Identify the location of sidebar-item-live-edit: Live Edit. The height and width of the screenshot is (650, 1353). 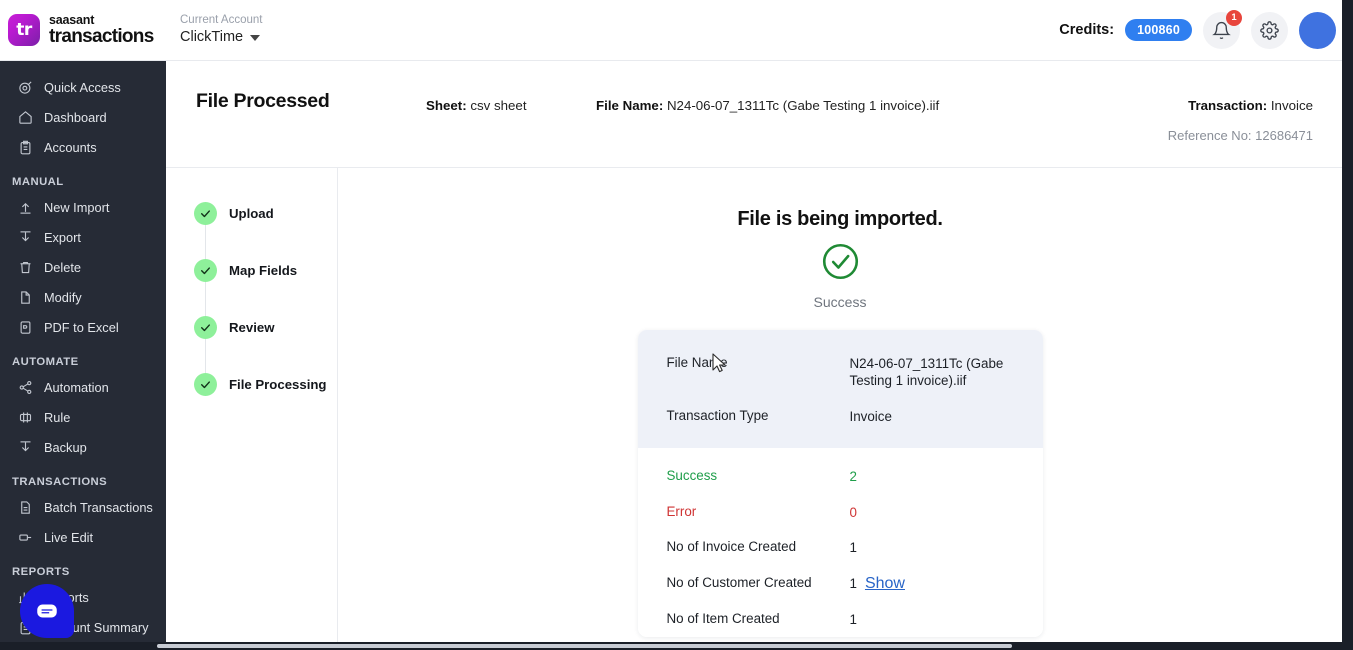
(83, 537).